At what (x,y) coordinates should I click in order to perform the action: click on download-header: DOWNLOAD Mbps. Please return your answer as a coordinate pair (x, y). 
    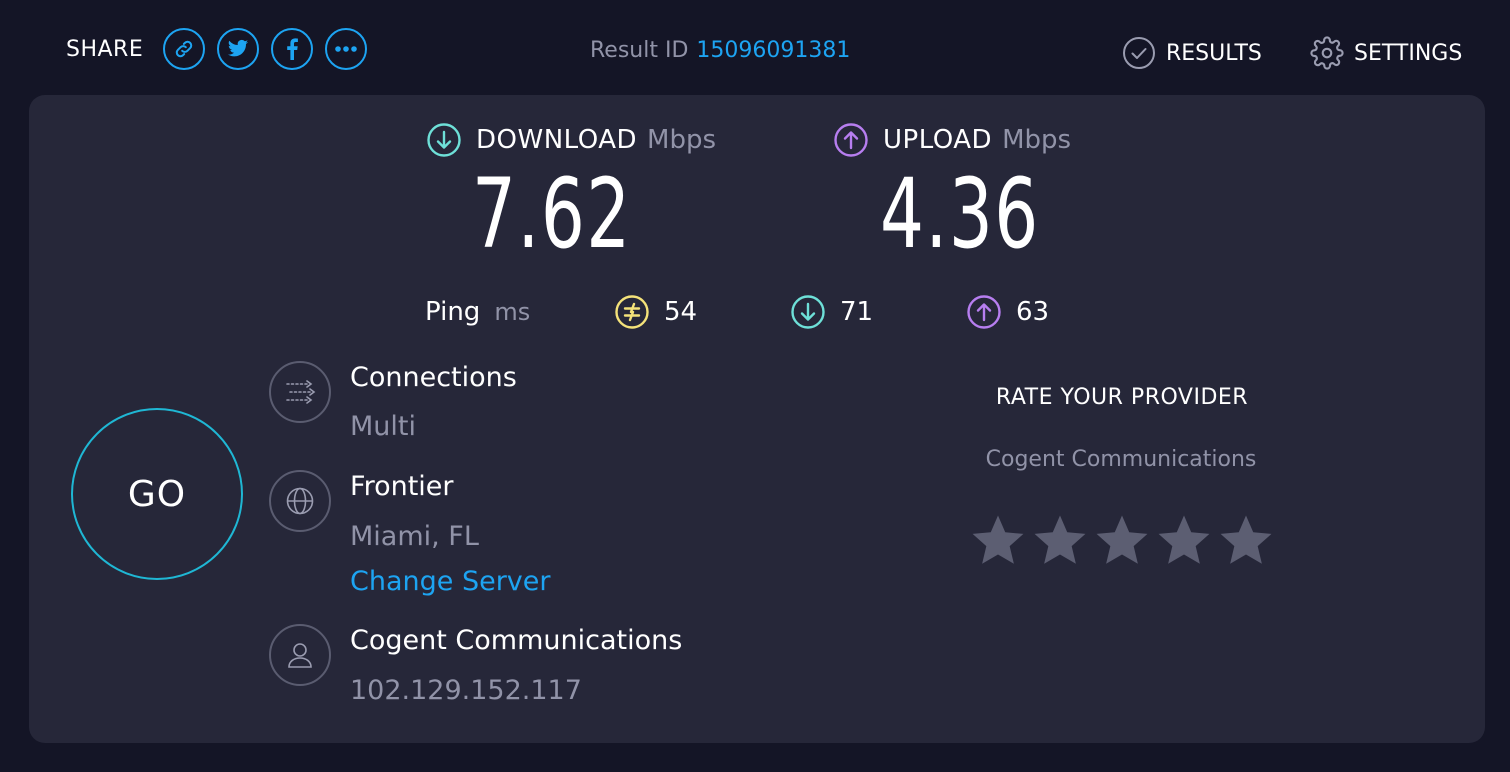
    Looking at the image, I should click on (571, 140).